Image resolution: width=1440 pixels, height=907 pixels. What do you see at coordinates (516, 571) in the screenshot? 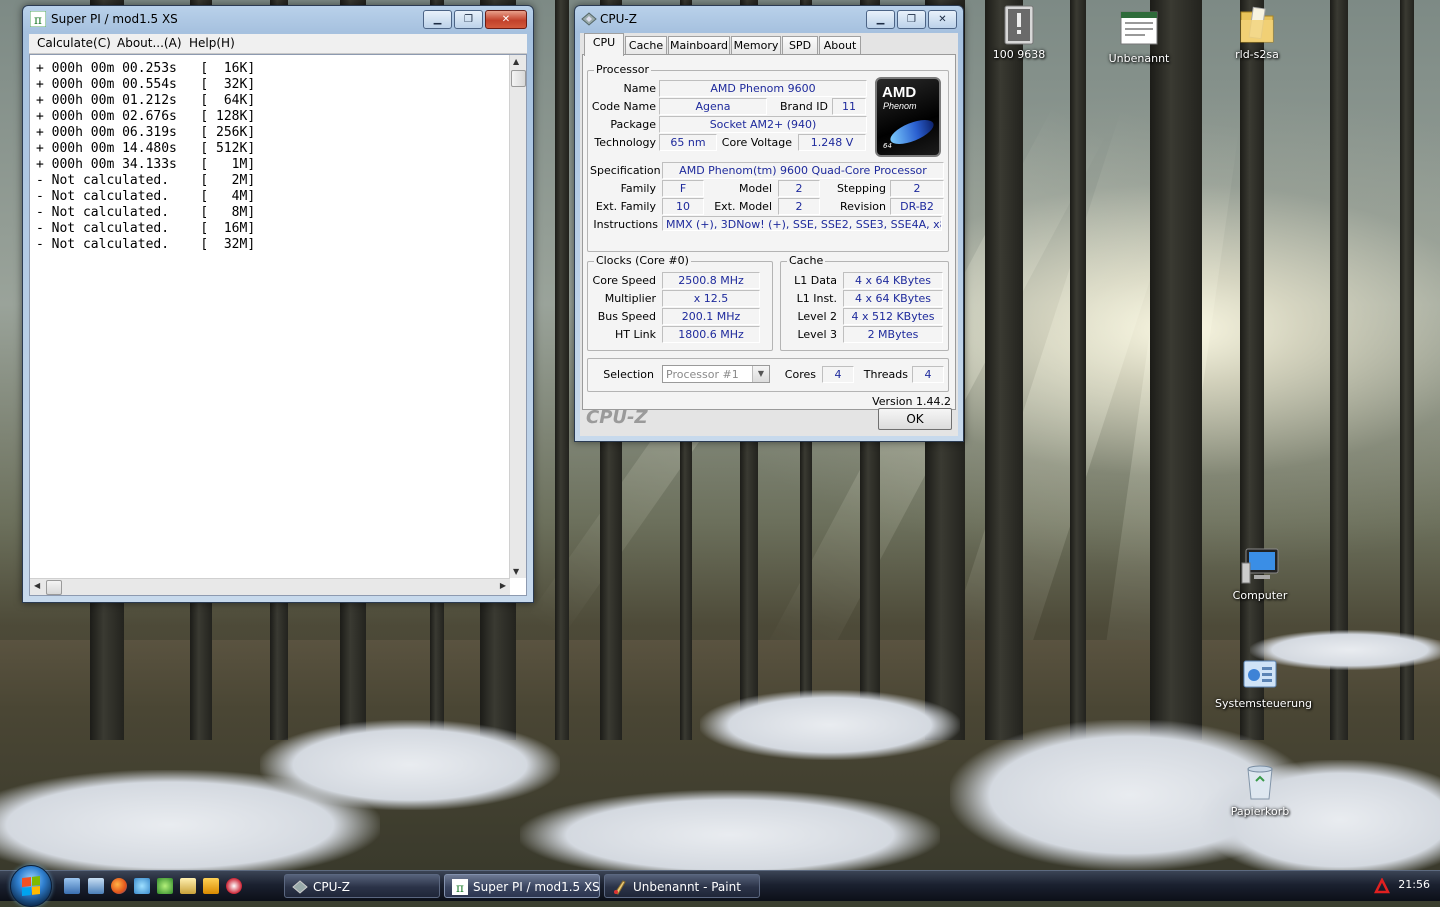
I see `scroll-down-arrow-icon: ▼` at bounding box center [516, 571].